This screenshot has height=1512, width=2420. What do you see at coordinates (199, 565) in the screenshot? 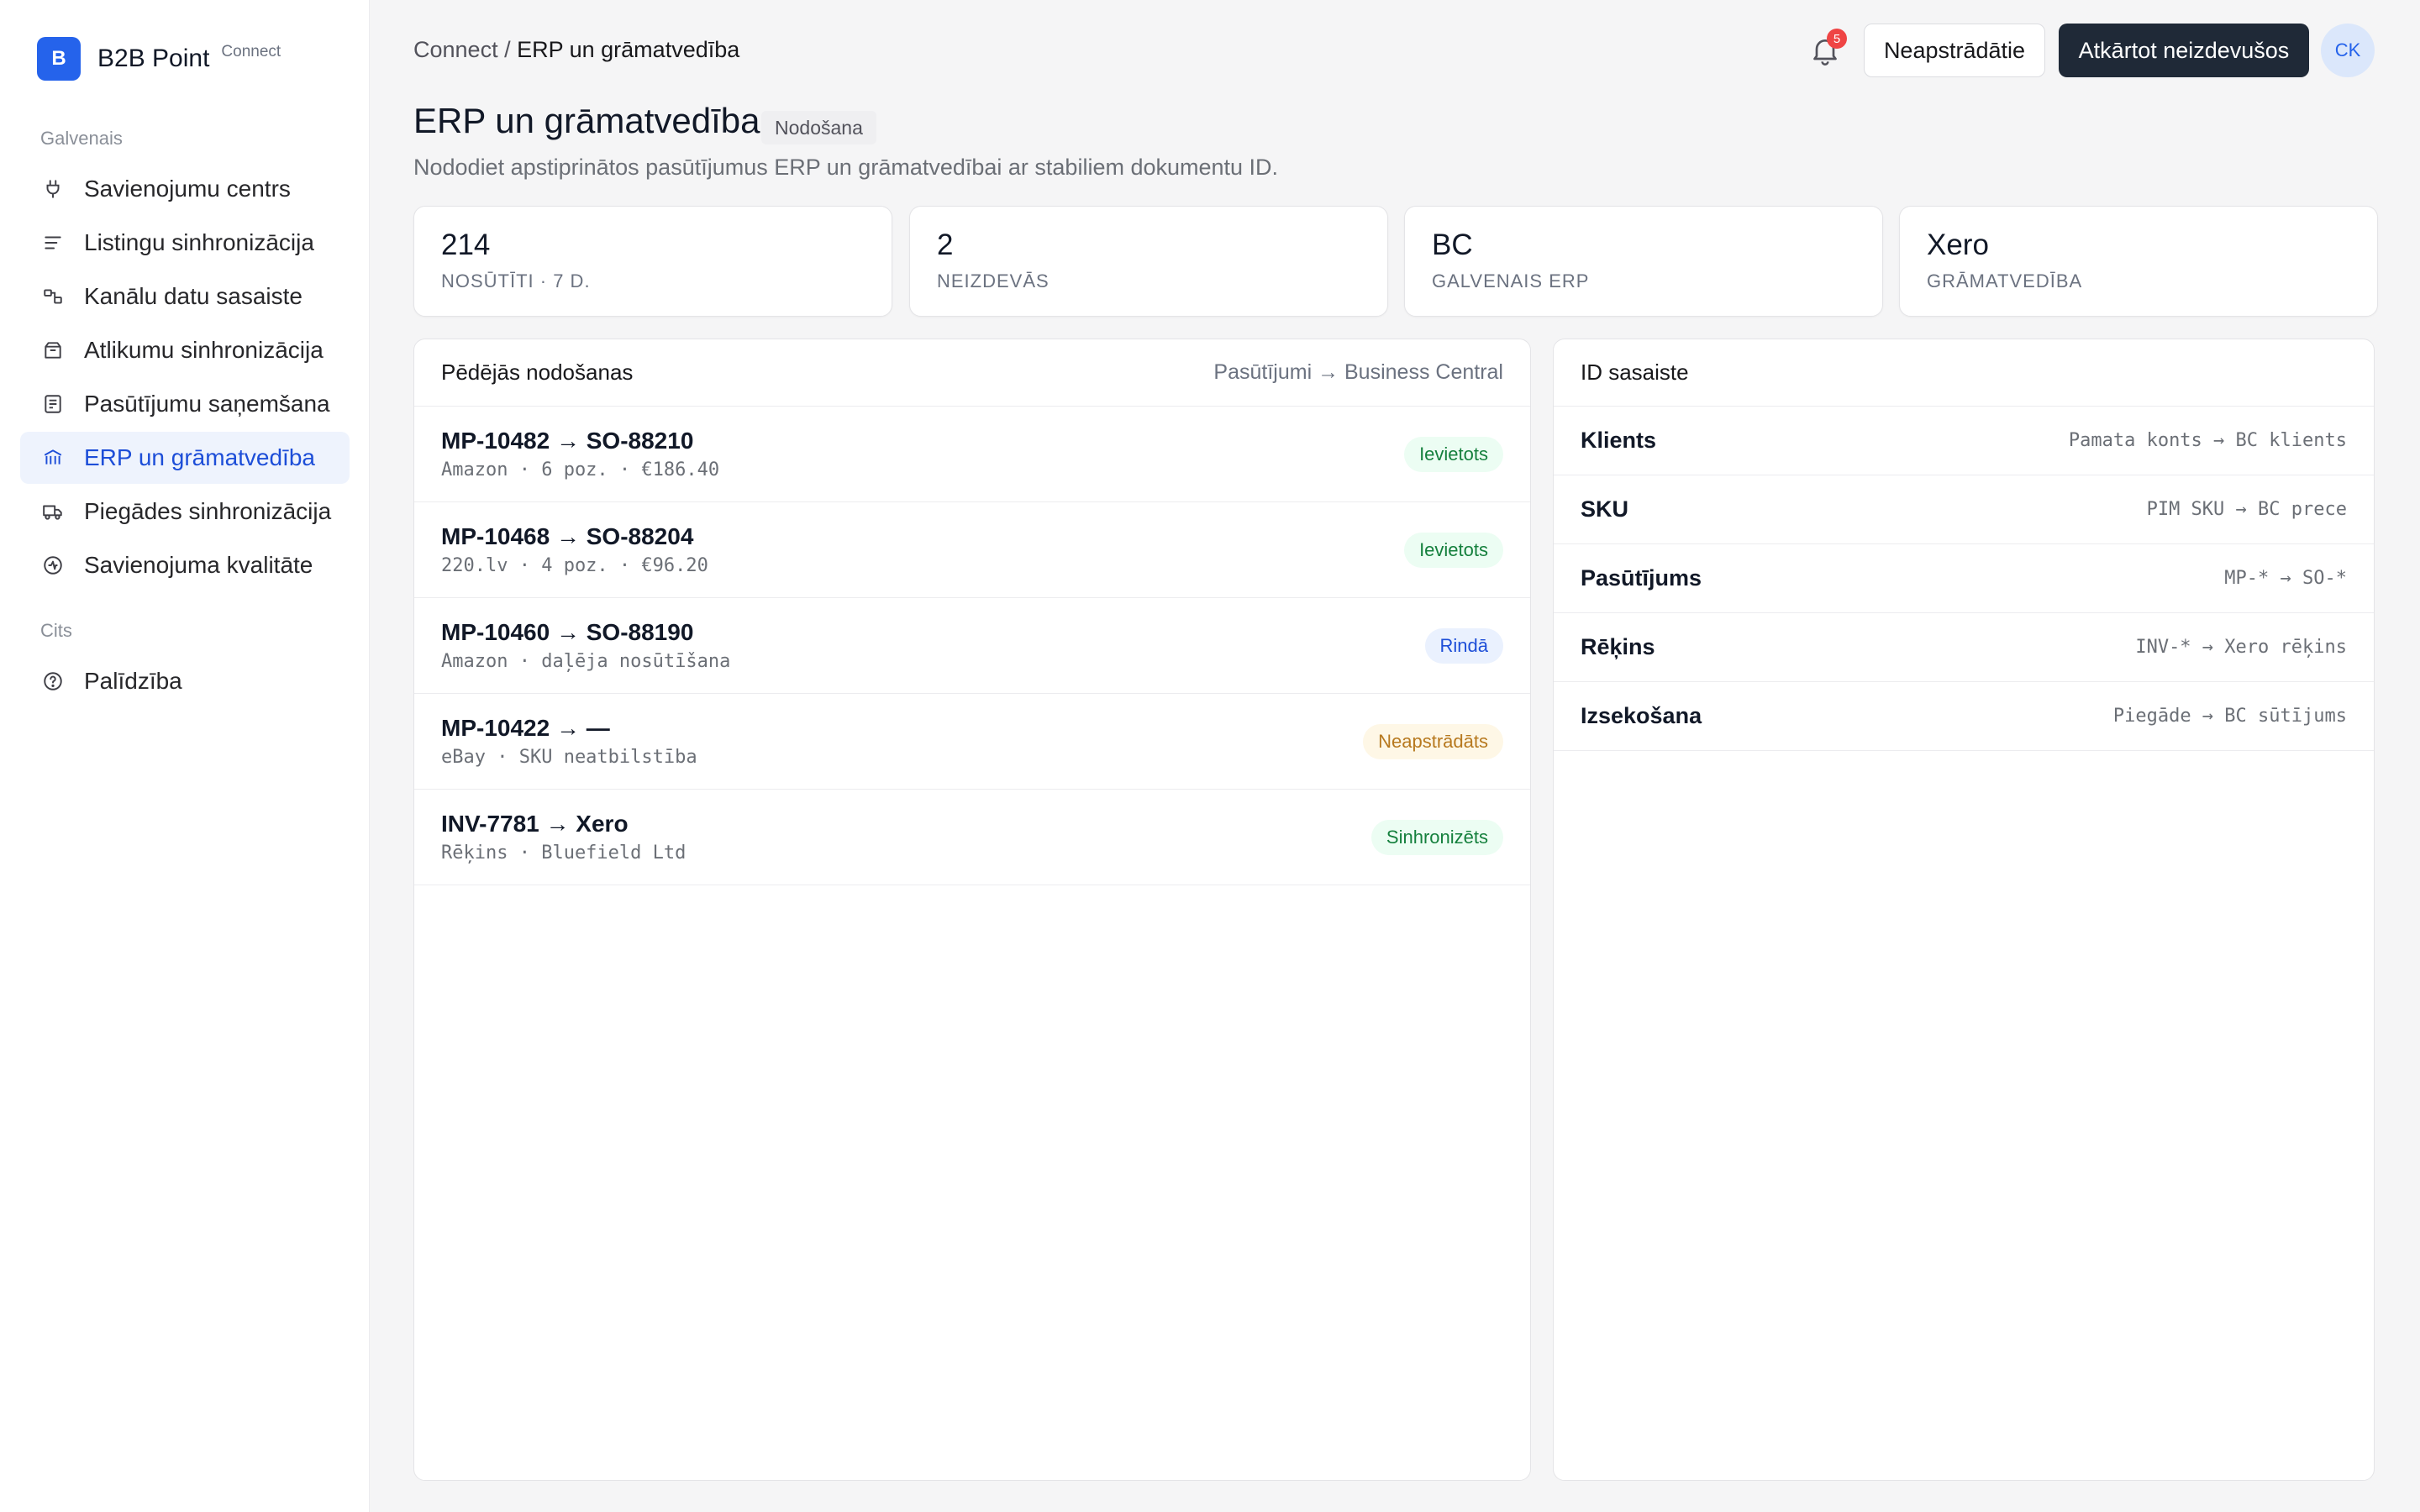
I see `sidebar-item-label: Savienojuma kvalitāte` at bounding box center [199, 565].